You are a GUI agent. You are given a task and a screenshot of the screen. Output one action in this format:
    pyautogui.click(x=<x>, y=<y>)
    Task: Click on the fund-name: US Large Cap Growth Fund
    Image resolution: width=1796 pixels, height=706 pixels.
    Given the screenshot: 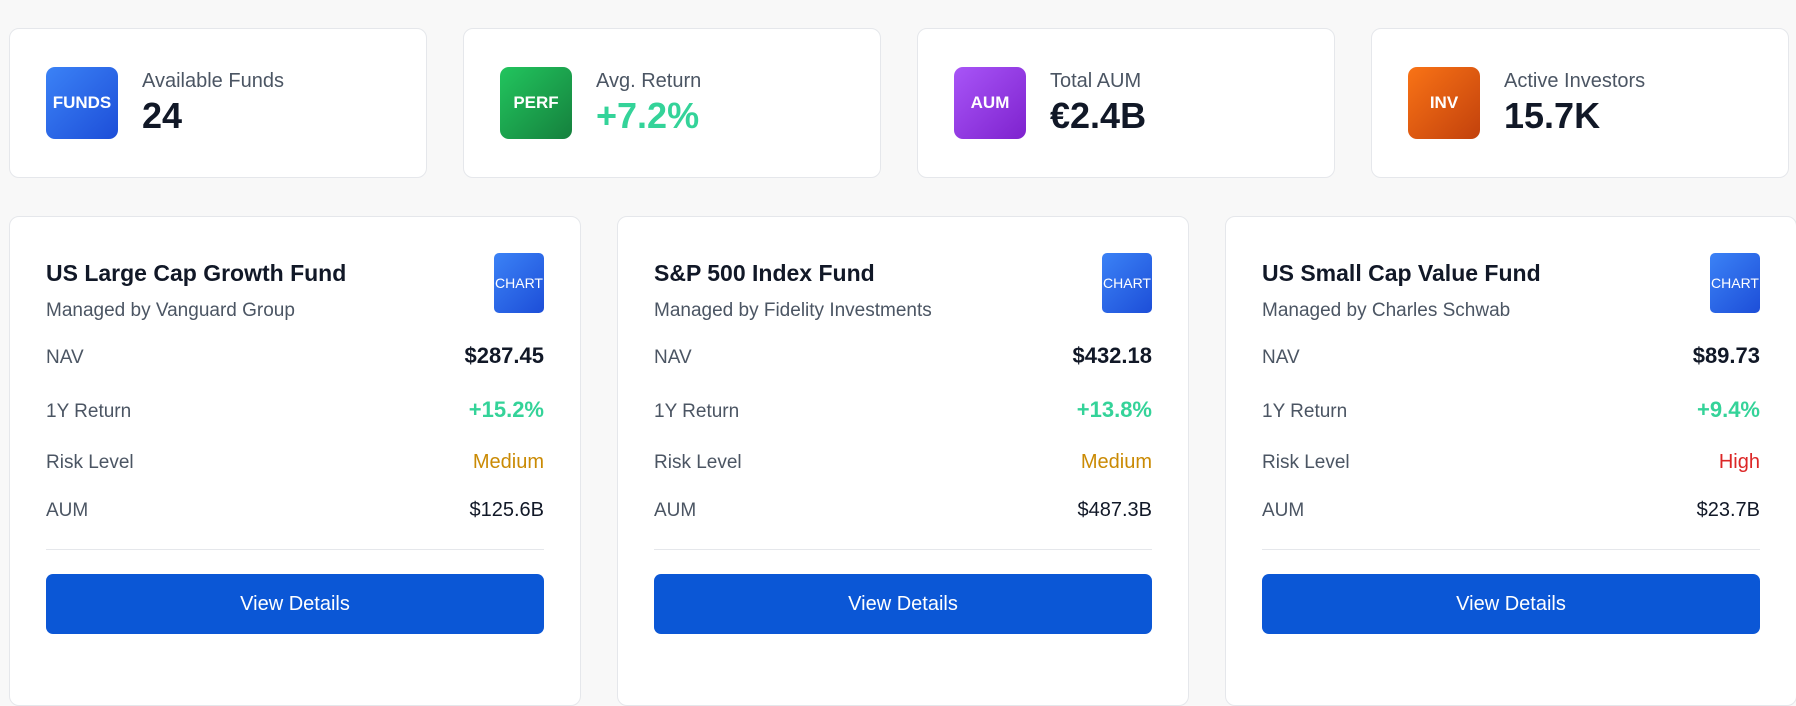 What is the action you would take?
    pyautogui.click(x=196, y=273)
    